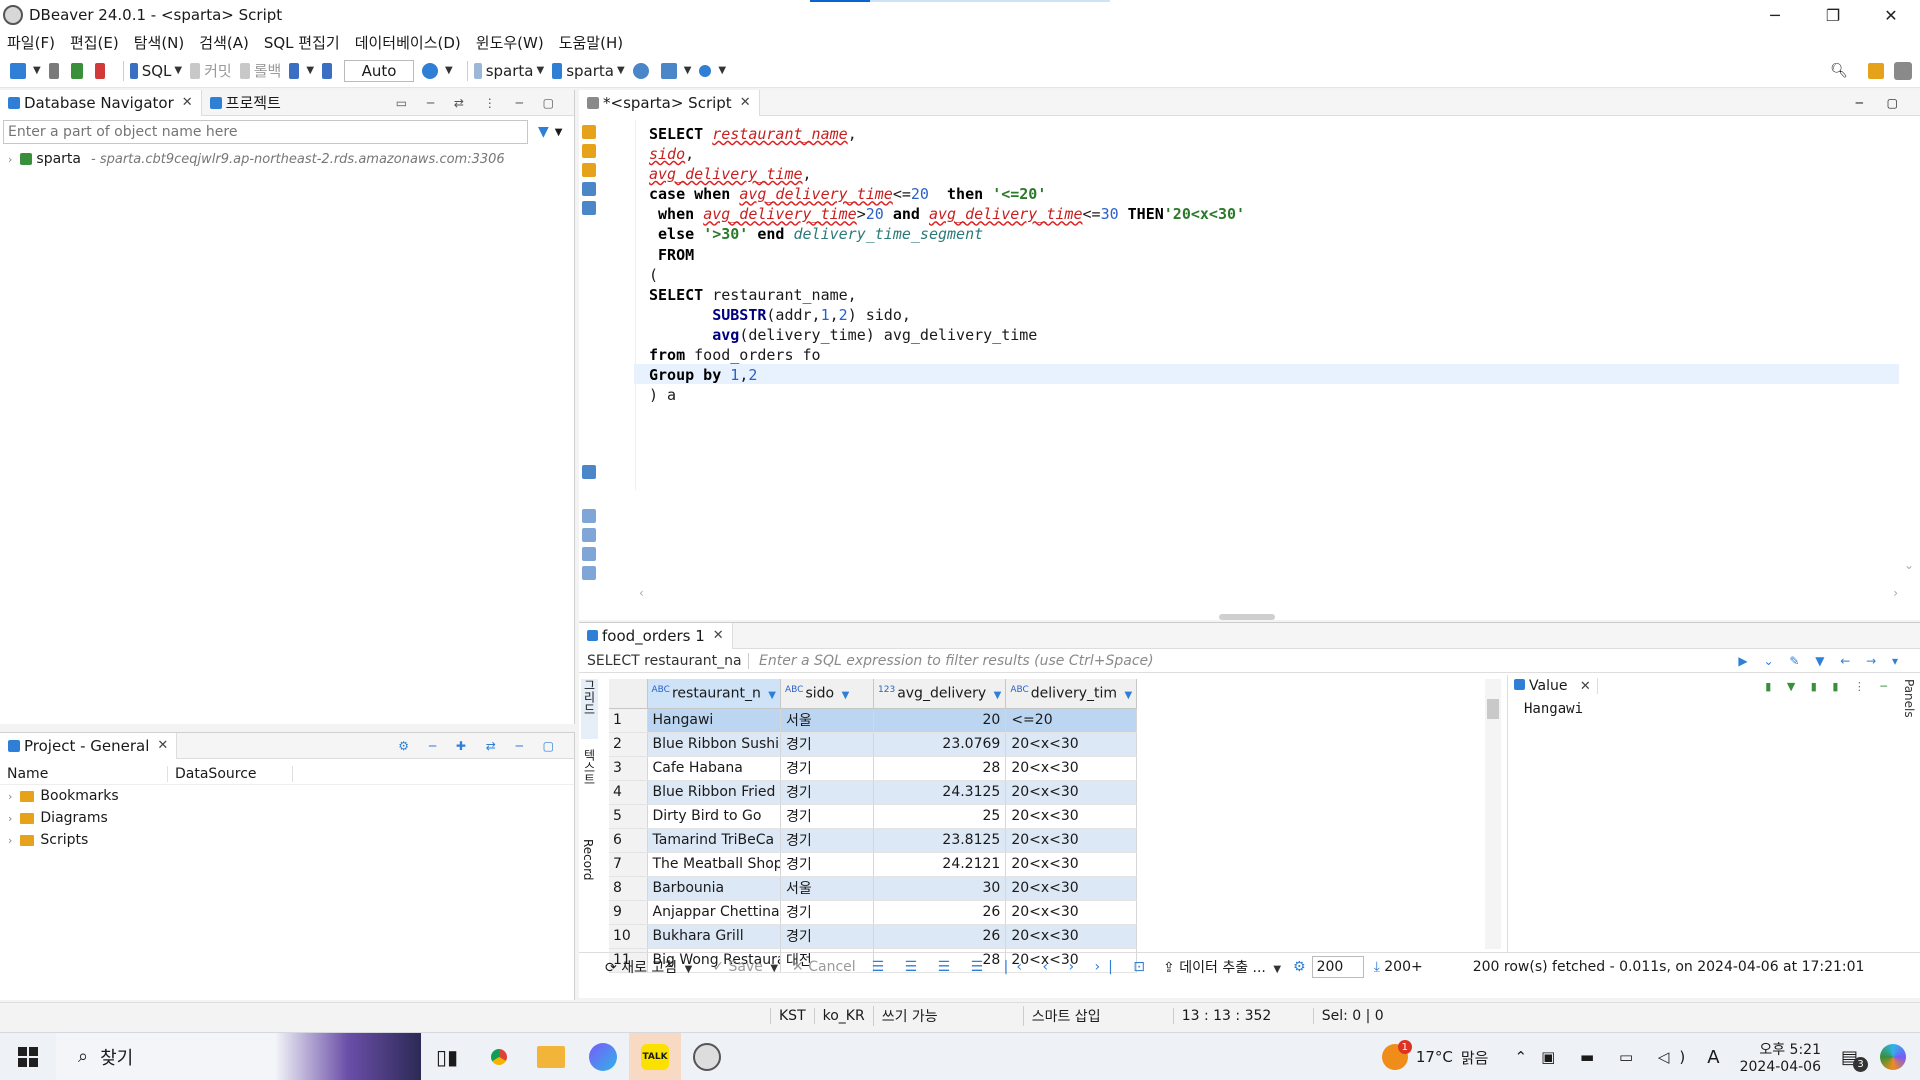  Describe the element at coordinates (745, 967) in the screenshot. I see `save-button: ✓ Save ▼` at that location.